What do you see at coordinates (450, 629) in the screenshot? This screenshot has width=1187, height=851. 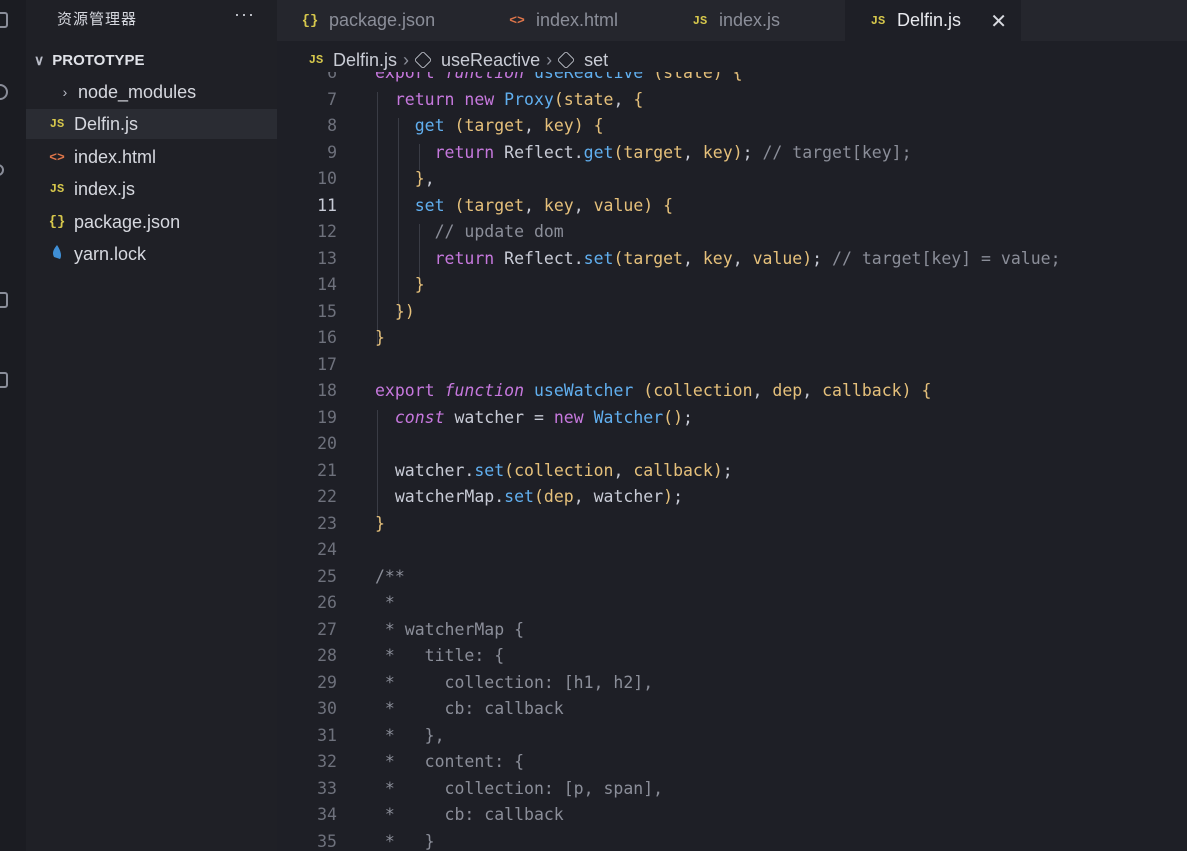 I see `code-text: * watcherMap {` at bounding box center [450, 629].